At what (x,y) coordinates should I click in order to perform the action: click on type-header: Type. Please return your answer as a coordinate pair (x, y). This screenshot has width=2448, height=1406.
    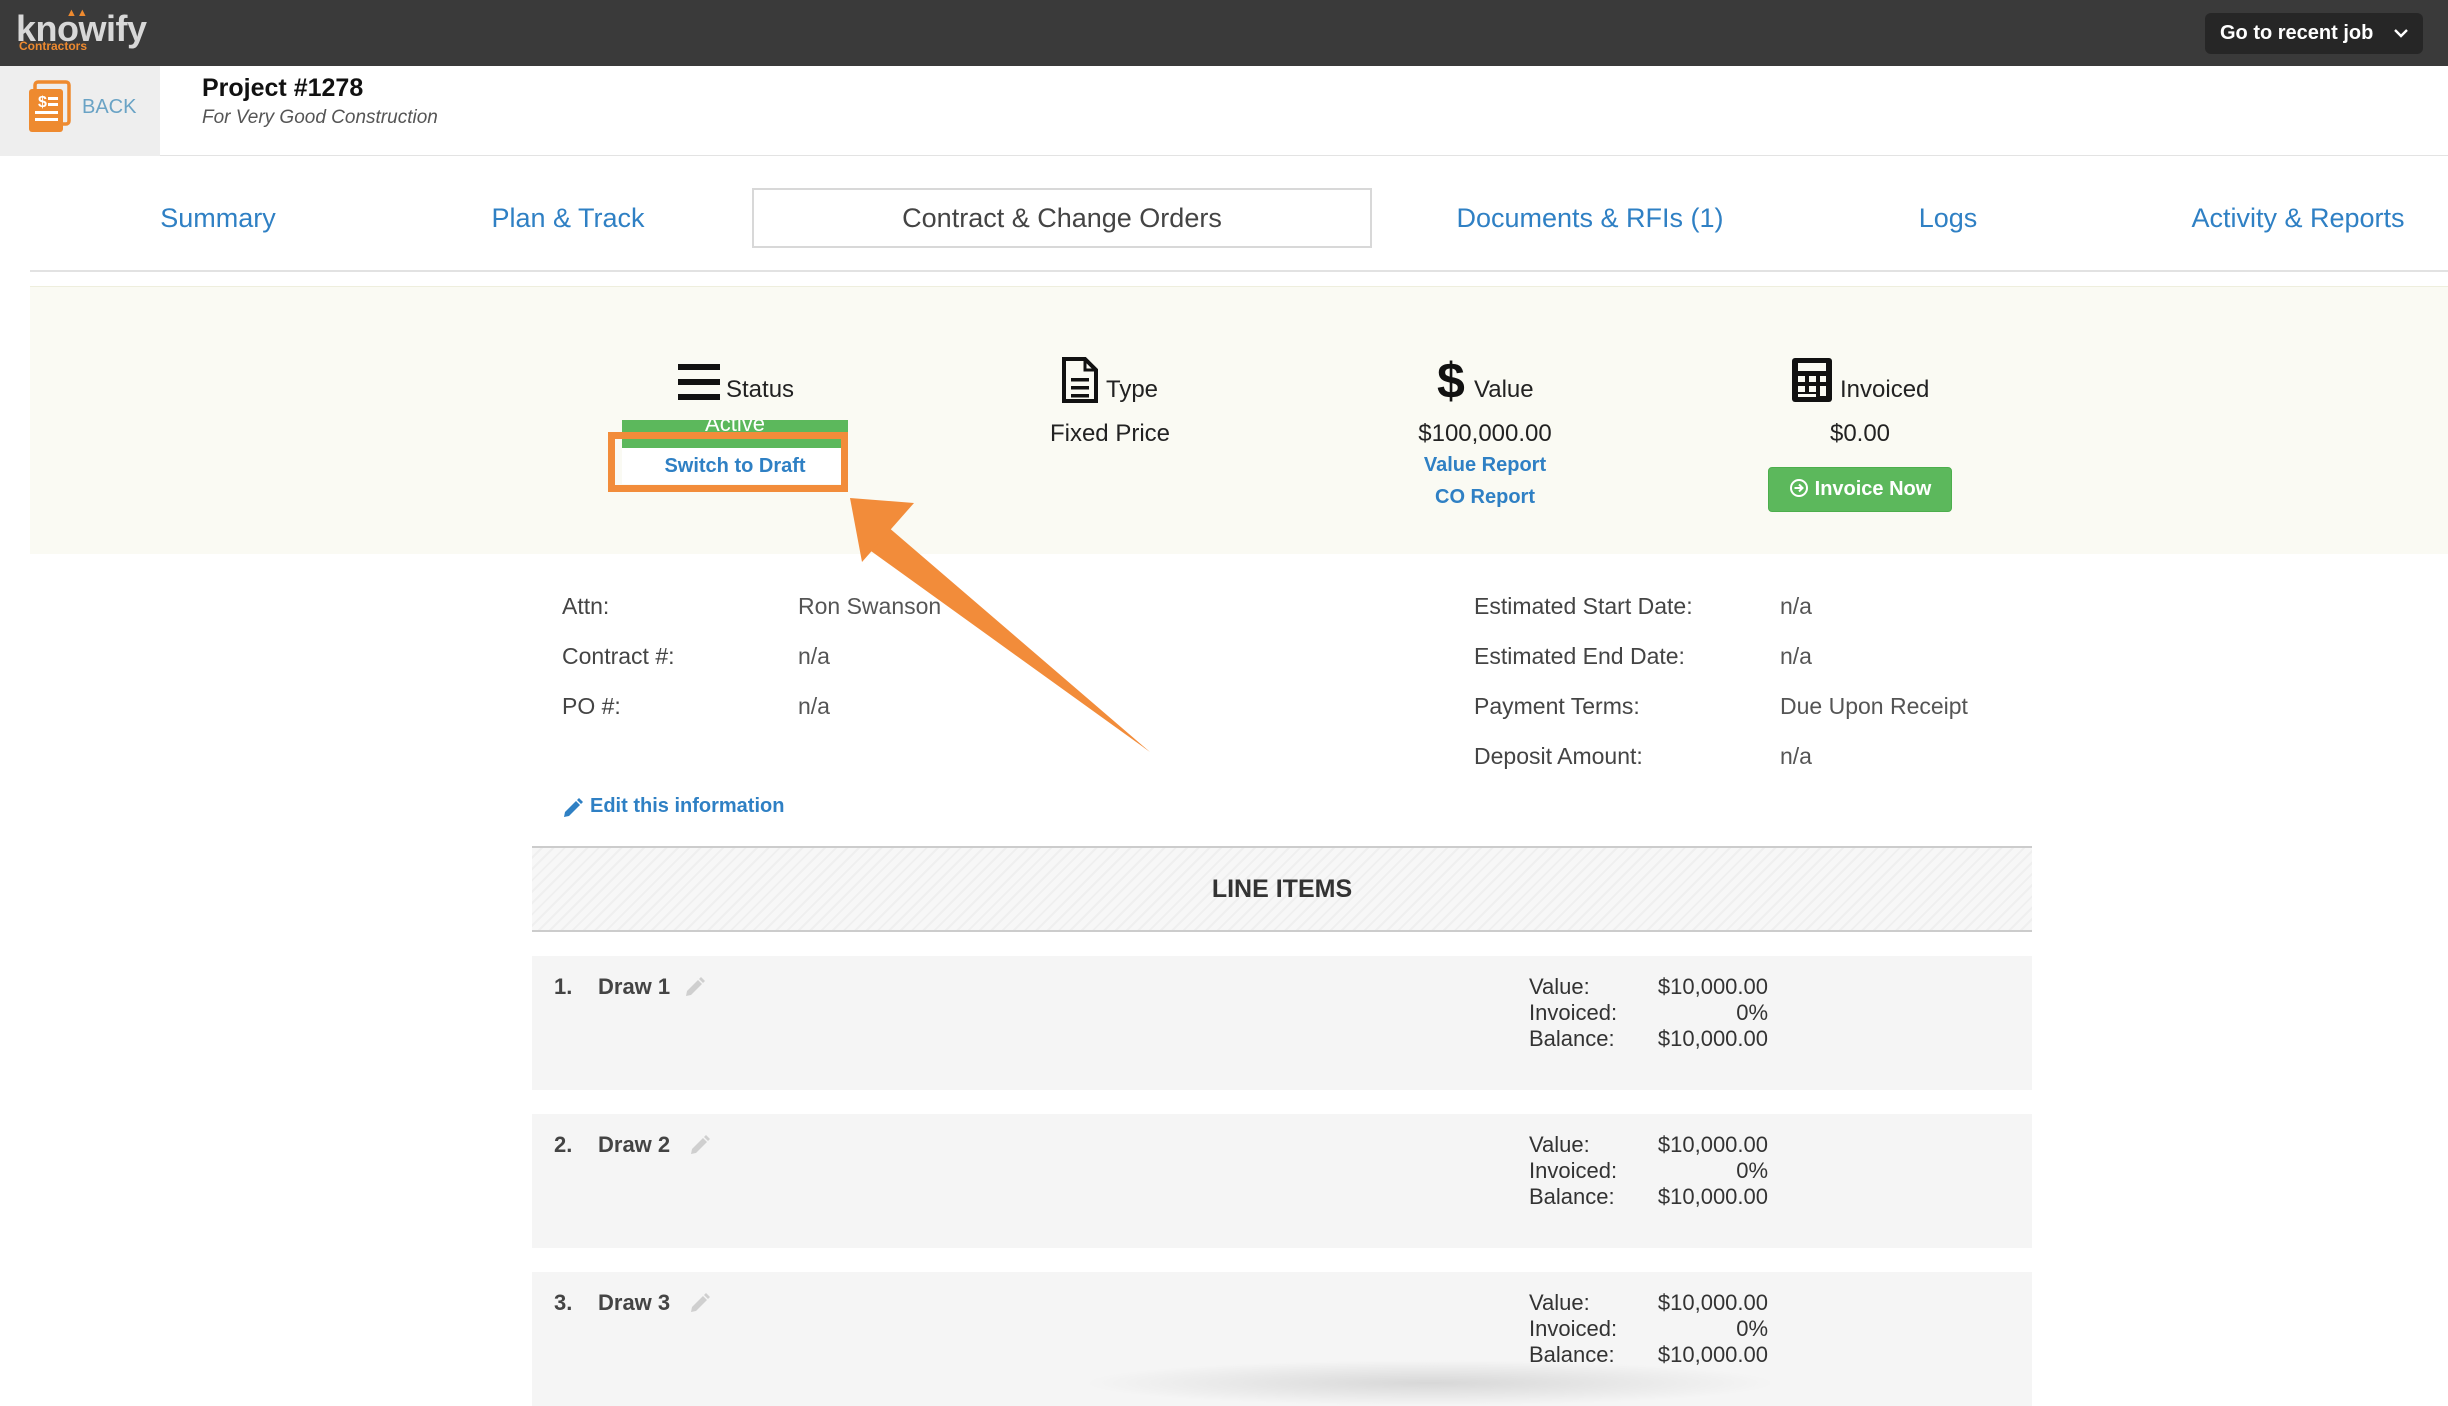
    Looking at the image, I should click on (1115, 381).